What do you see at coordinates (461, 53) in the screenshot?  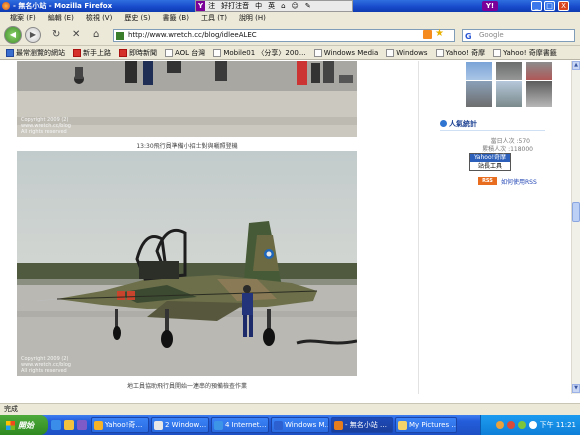 I see `bookmark-yahoo: Yahoo! 奇摩` at bounding box center [461, 53].